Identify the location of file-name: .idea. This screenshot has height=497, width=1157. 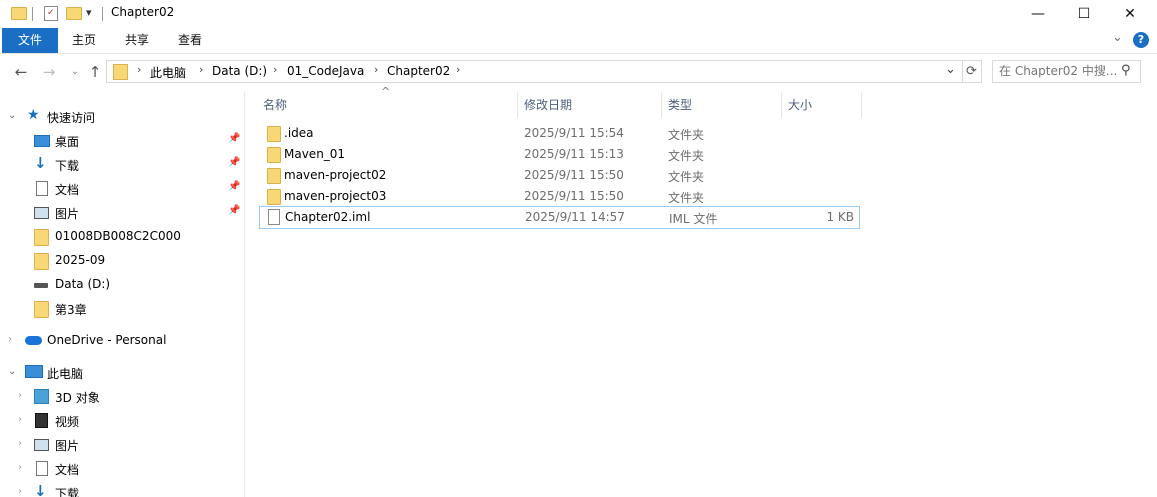
(299, 133).